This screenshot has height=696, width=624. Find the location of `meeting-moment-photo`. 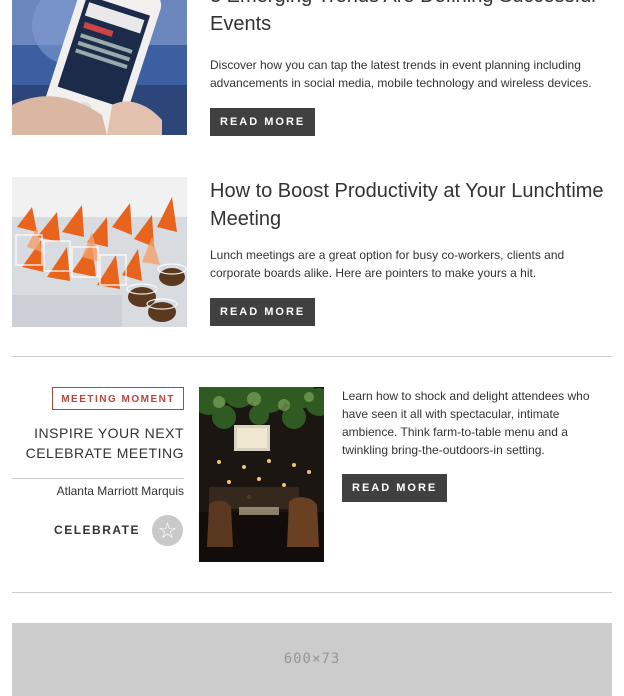

meeting-moment-photo is located at coordinates (261, 474).